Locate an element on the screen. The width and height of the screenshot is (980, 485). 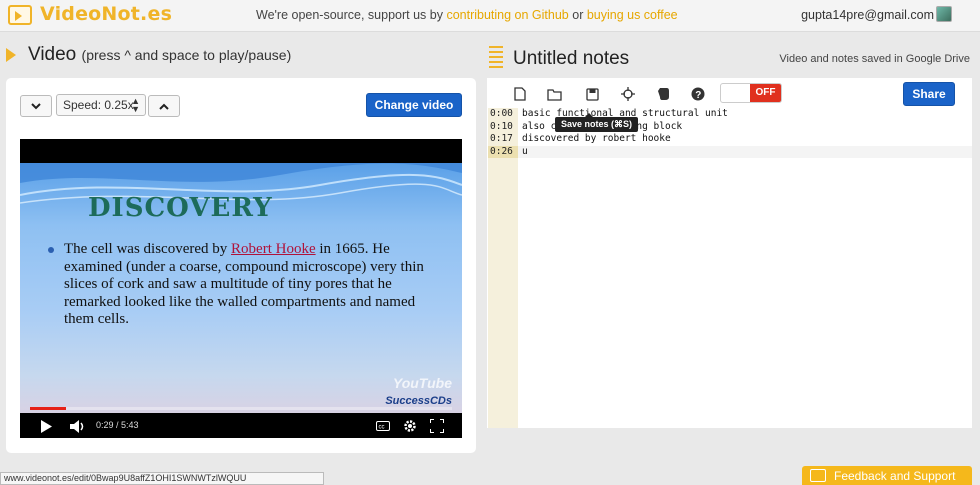
speed-down-button is located at coordinates (36, 106).